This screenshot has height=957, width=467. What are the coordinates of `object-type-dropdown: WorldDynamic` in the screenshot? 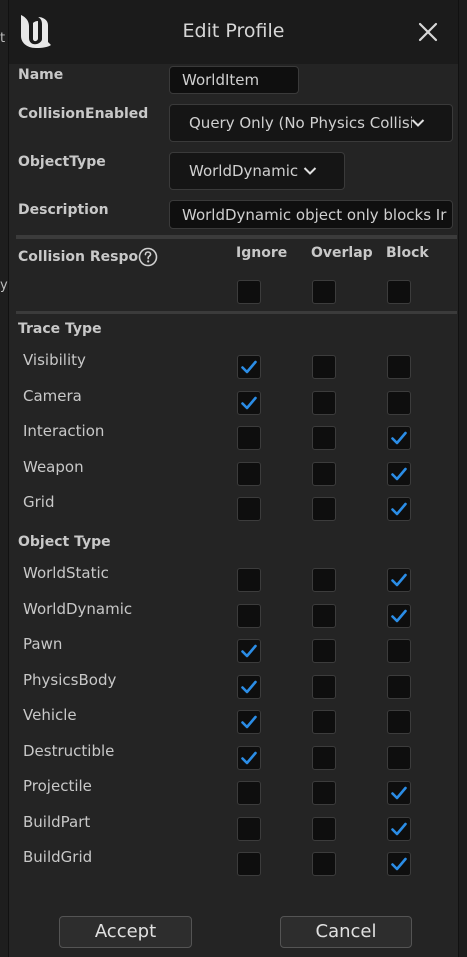 It's located at (257, 171).